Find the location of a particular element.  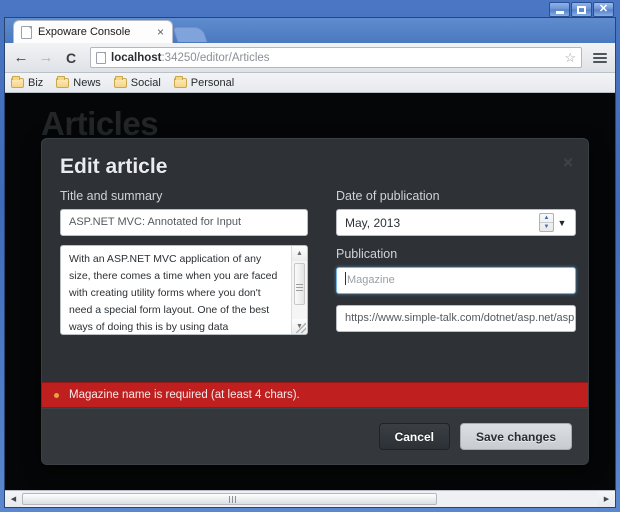

close-icon: ✕ is located at coordinates (603, 8).